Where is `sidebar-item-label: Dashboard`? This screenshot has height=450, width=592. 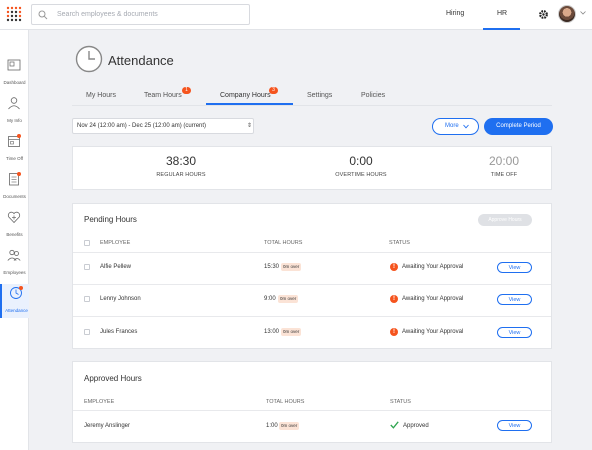 sidebar-item-label: Dashboard is located at coordinates (14, 82).